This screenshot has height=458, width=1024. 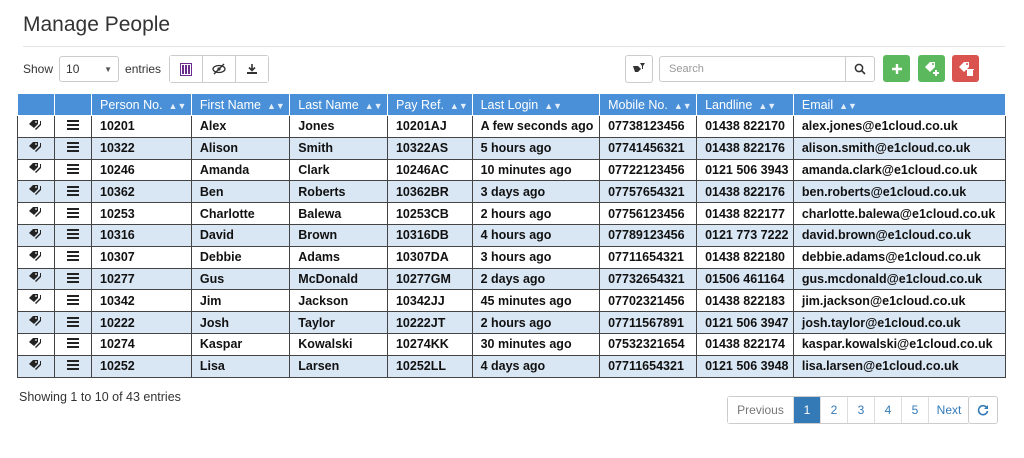 What do you see at coordinates (983, 410) in the screenshot?
I see `refresh-button` at bounding box center [983, 410].